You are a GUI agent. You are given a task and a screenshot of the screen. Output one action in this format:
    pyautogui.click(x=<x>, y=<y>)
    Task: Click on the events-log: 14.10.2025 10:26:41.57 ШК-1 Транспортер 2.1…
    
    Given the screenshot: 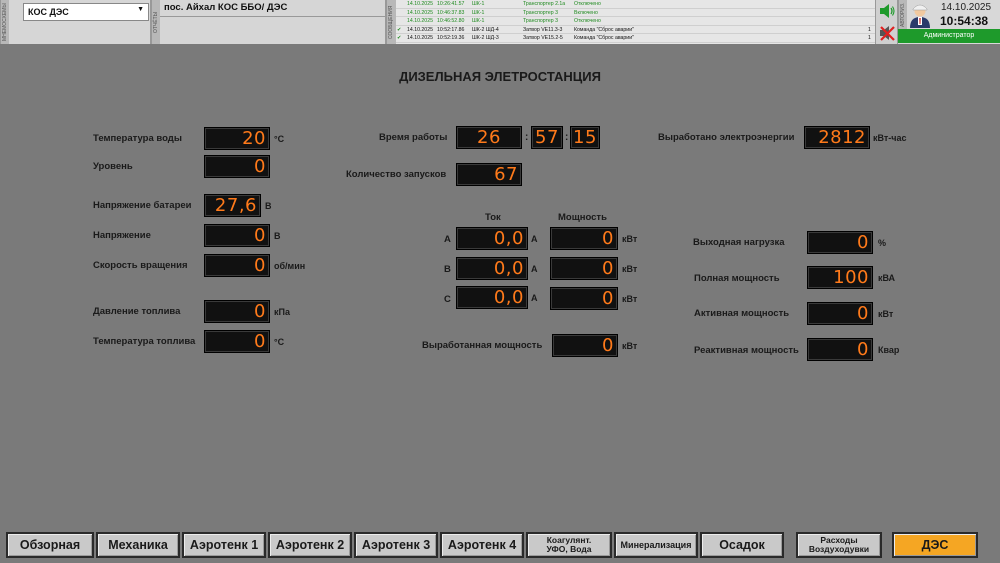 What is the action you would take?
    pyautogui.click(x=636, y=22)
    